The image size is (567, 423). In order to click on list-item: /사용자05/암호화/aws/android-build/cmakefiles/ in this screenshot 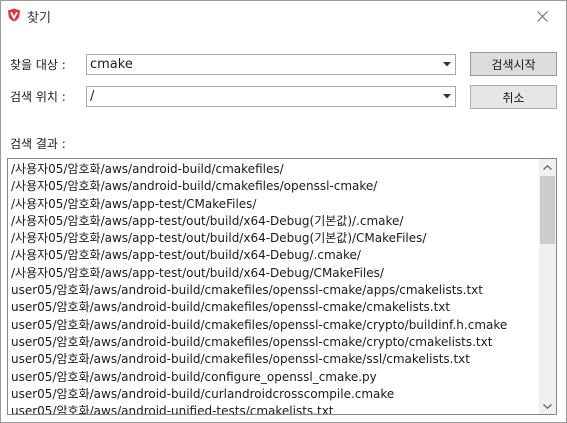, I will do `click(274, 169)`.